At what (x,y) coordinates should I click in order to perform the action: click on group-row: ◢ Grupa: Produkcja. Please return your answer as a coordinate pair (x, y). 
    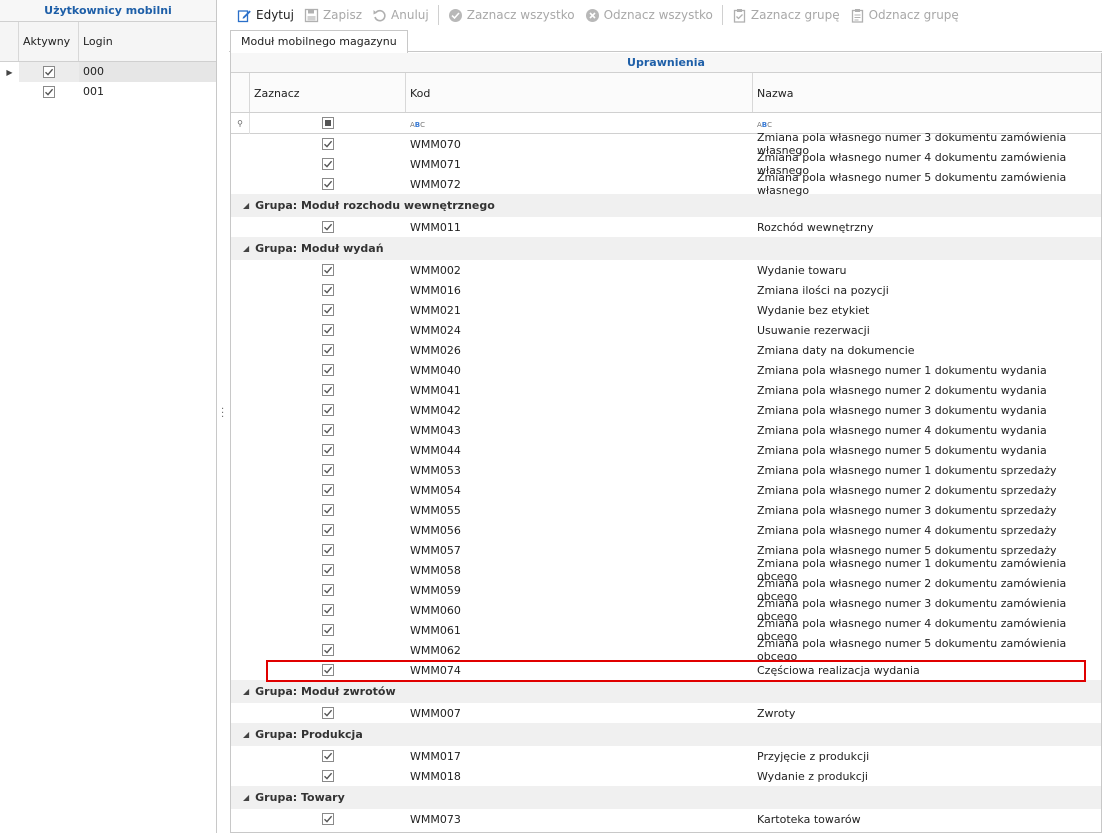
    Looking at the image, I should click on (666, 734).